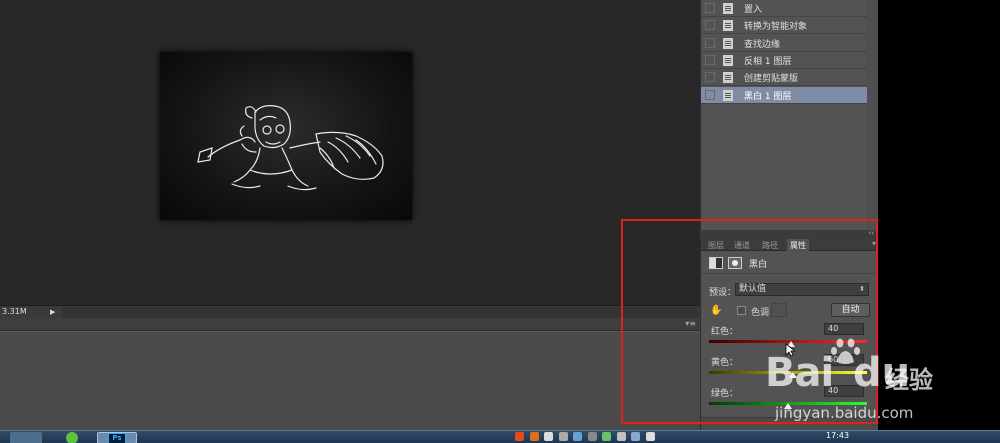 This screenshot has width=1000, height=443. What do you see at coordinates (784, 8) in the screenshot?
I see `history-item: 置入` at bounding box center [784, 8].